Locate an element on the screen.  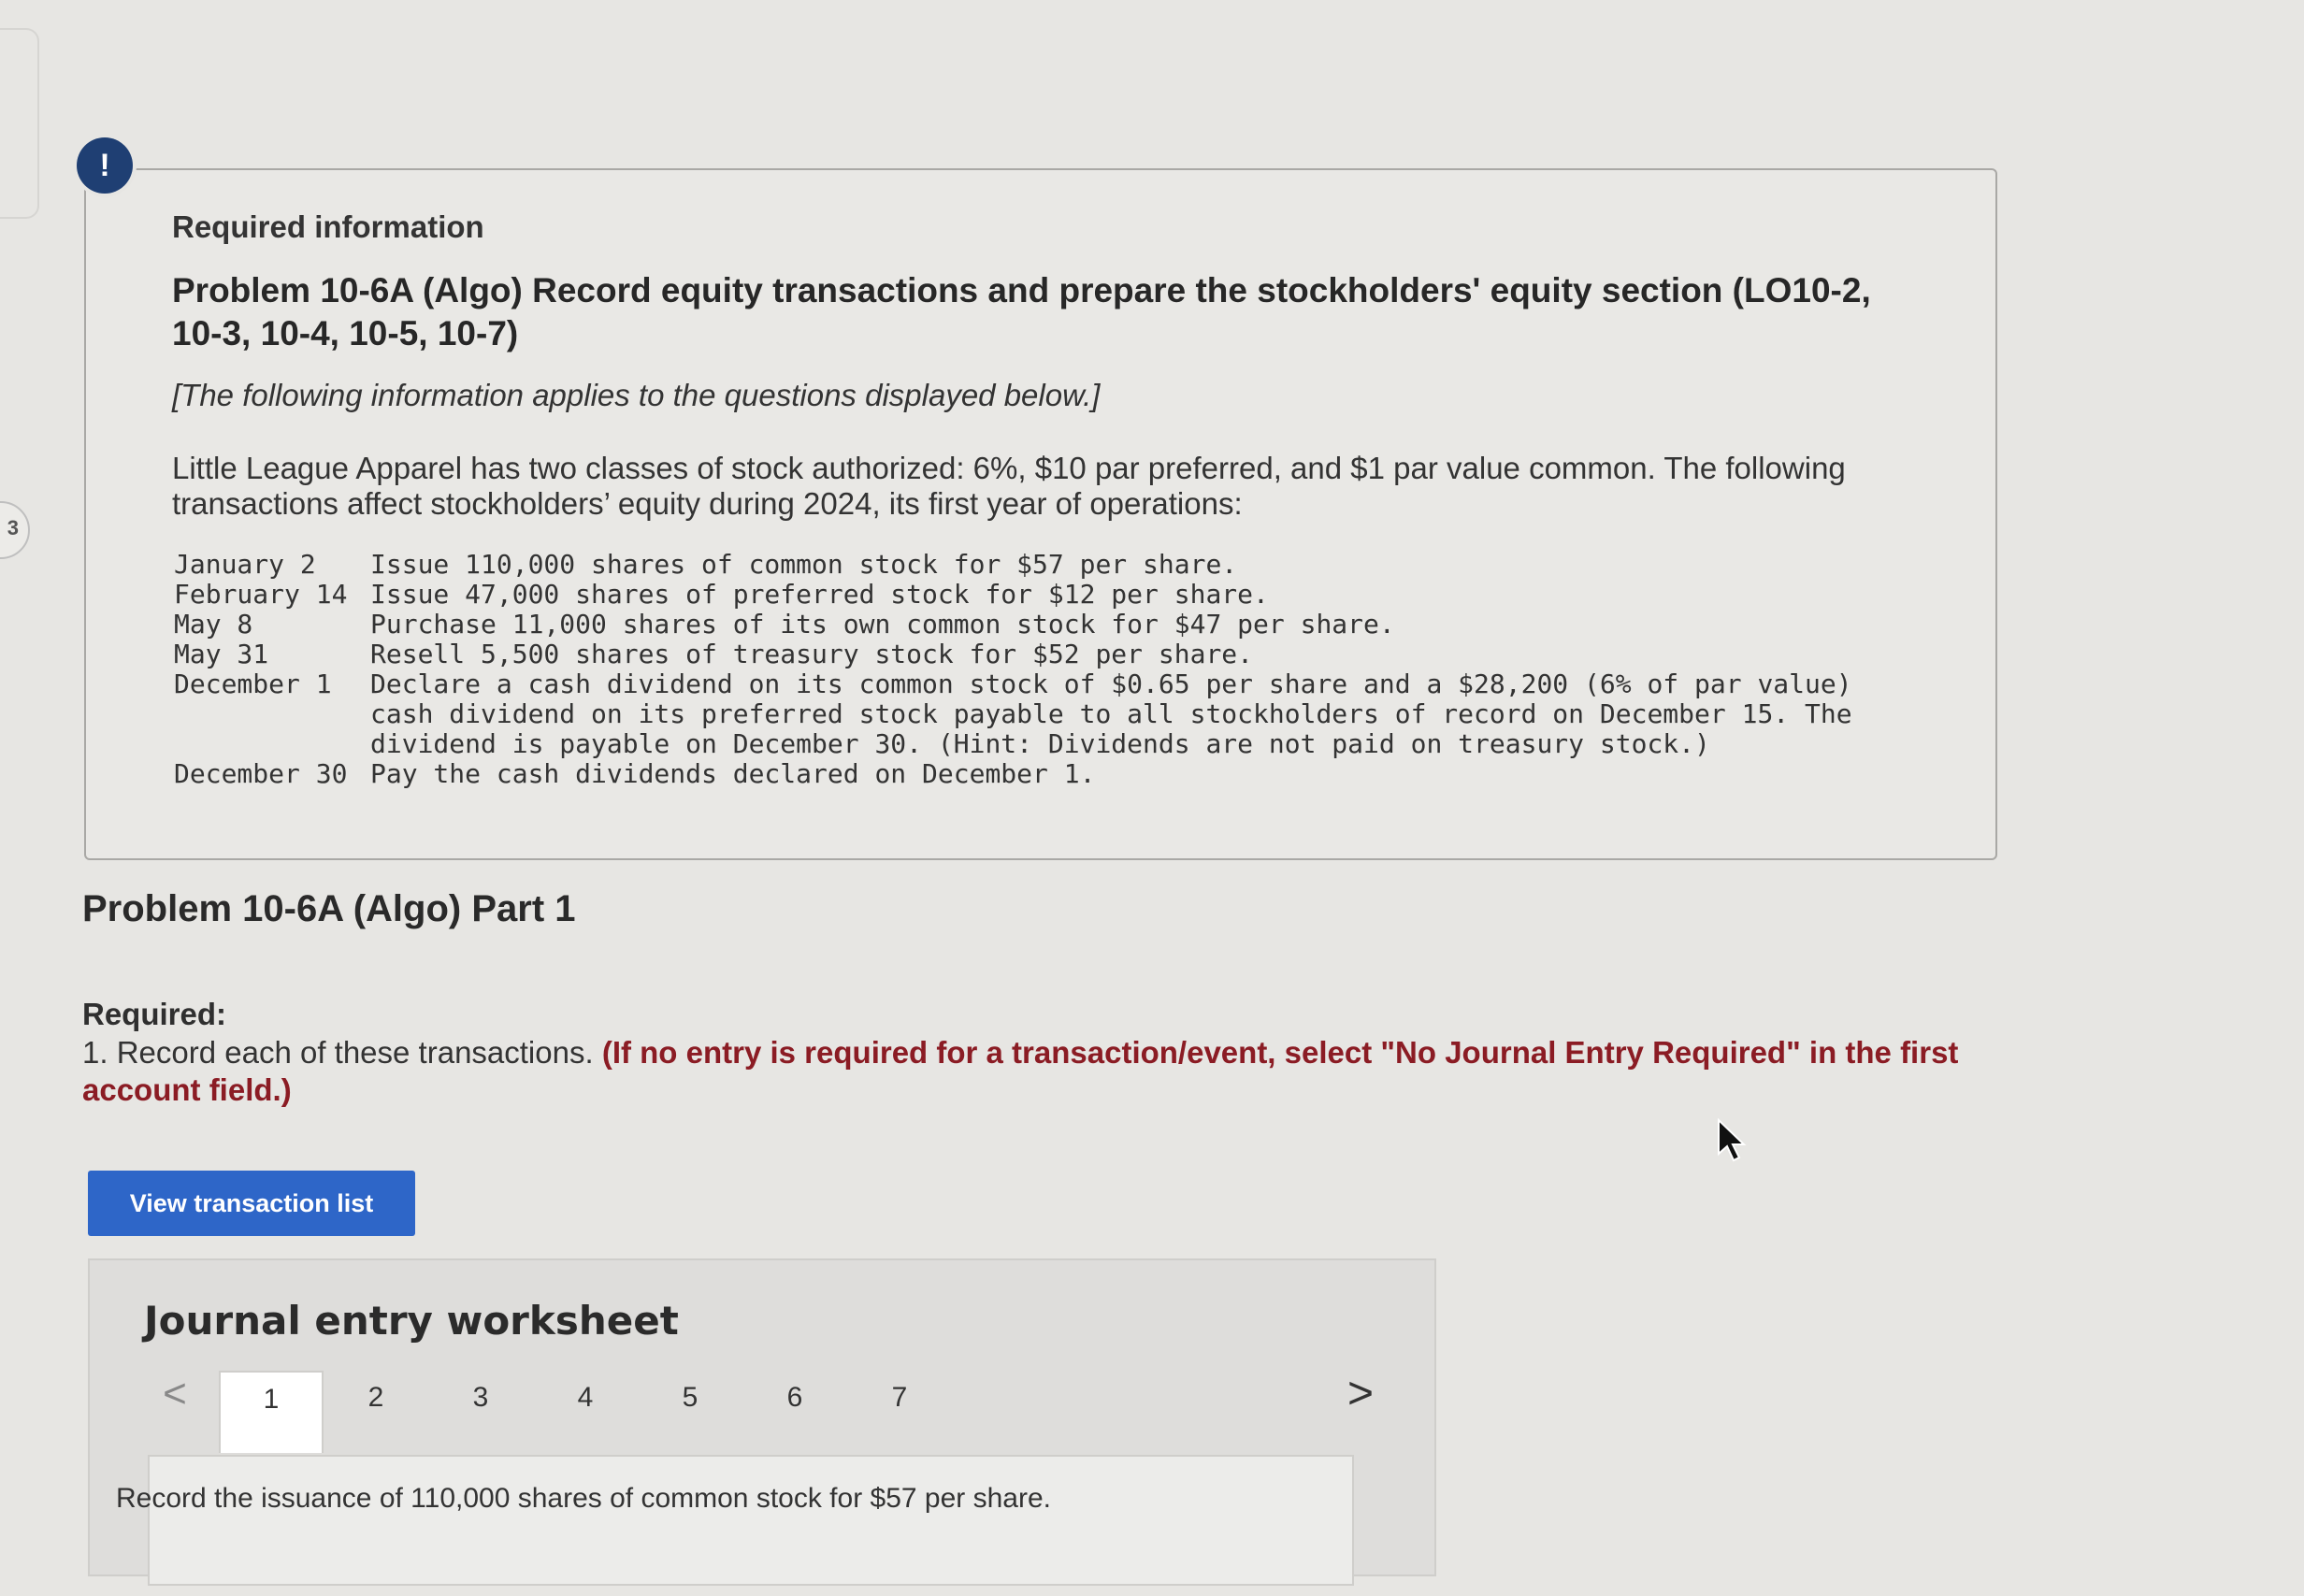
left-edge-panel is located at coordinates (19, 124).